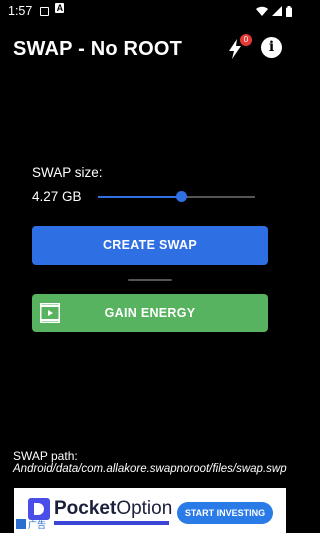  What do you see at coordinates (111, 523) in the screenshot?
I see `ad-brand-underline` at bounding box center [111, 523].